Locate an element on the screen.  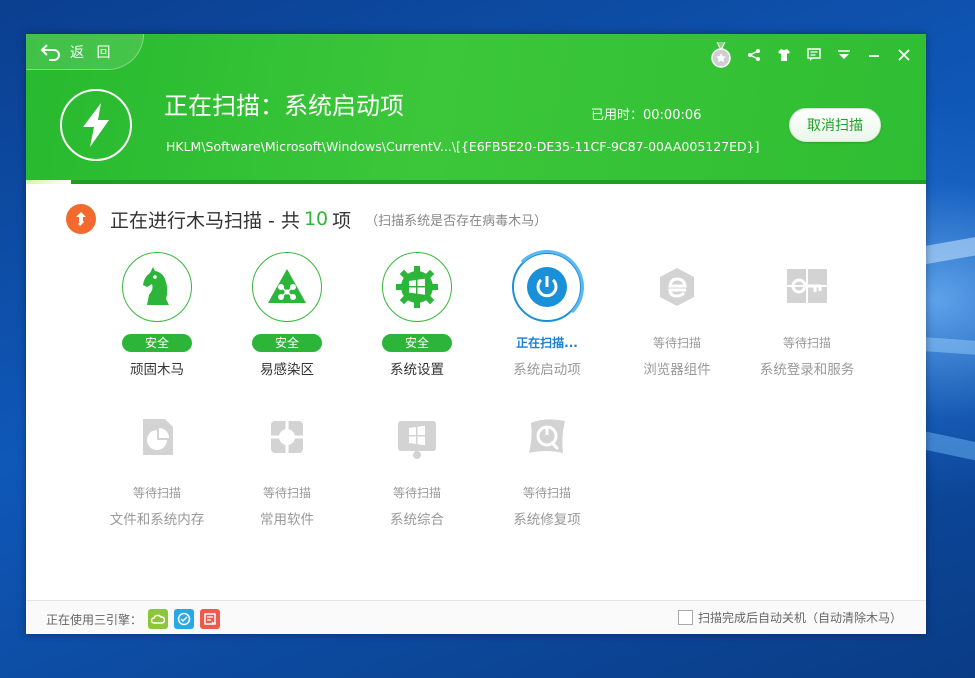
scan-item-system-settings: 安全 系统设置 is located at coordinates (417, 315).